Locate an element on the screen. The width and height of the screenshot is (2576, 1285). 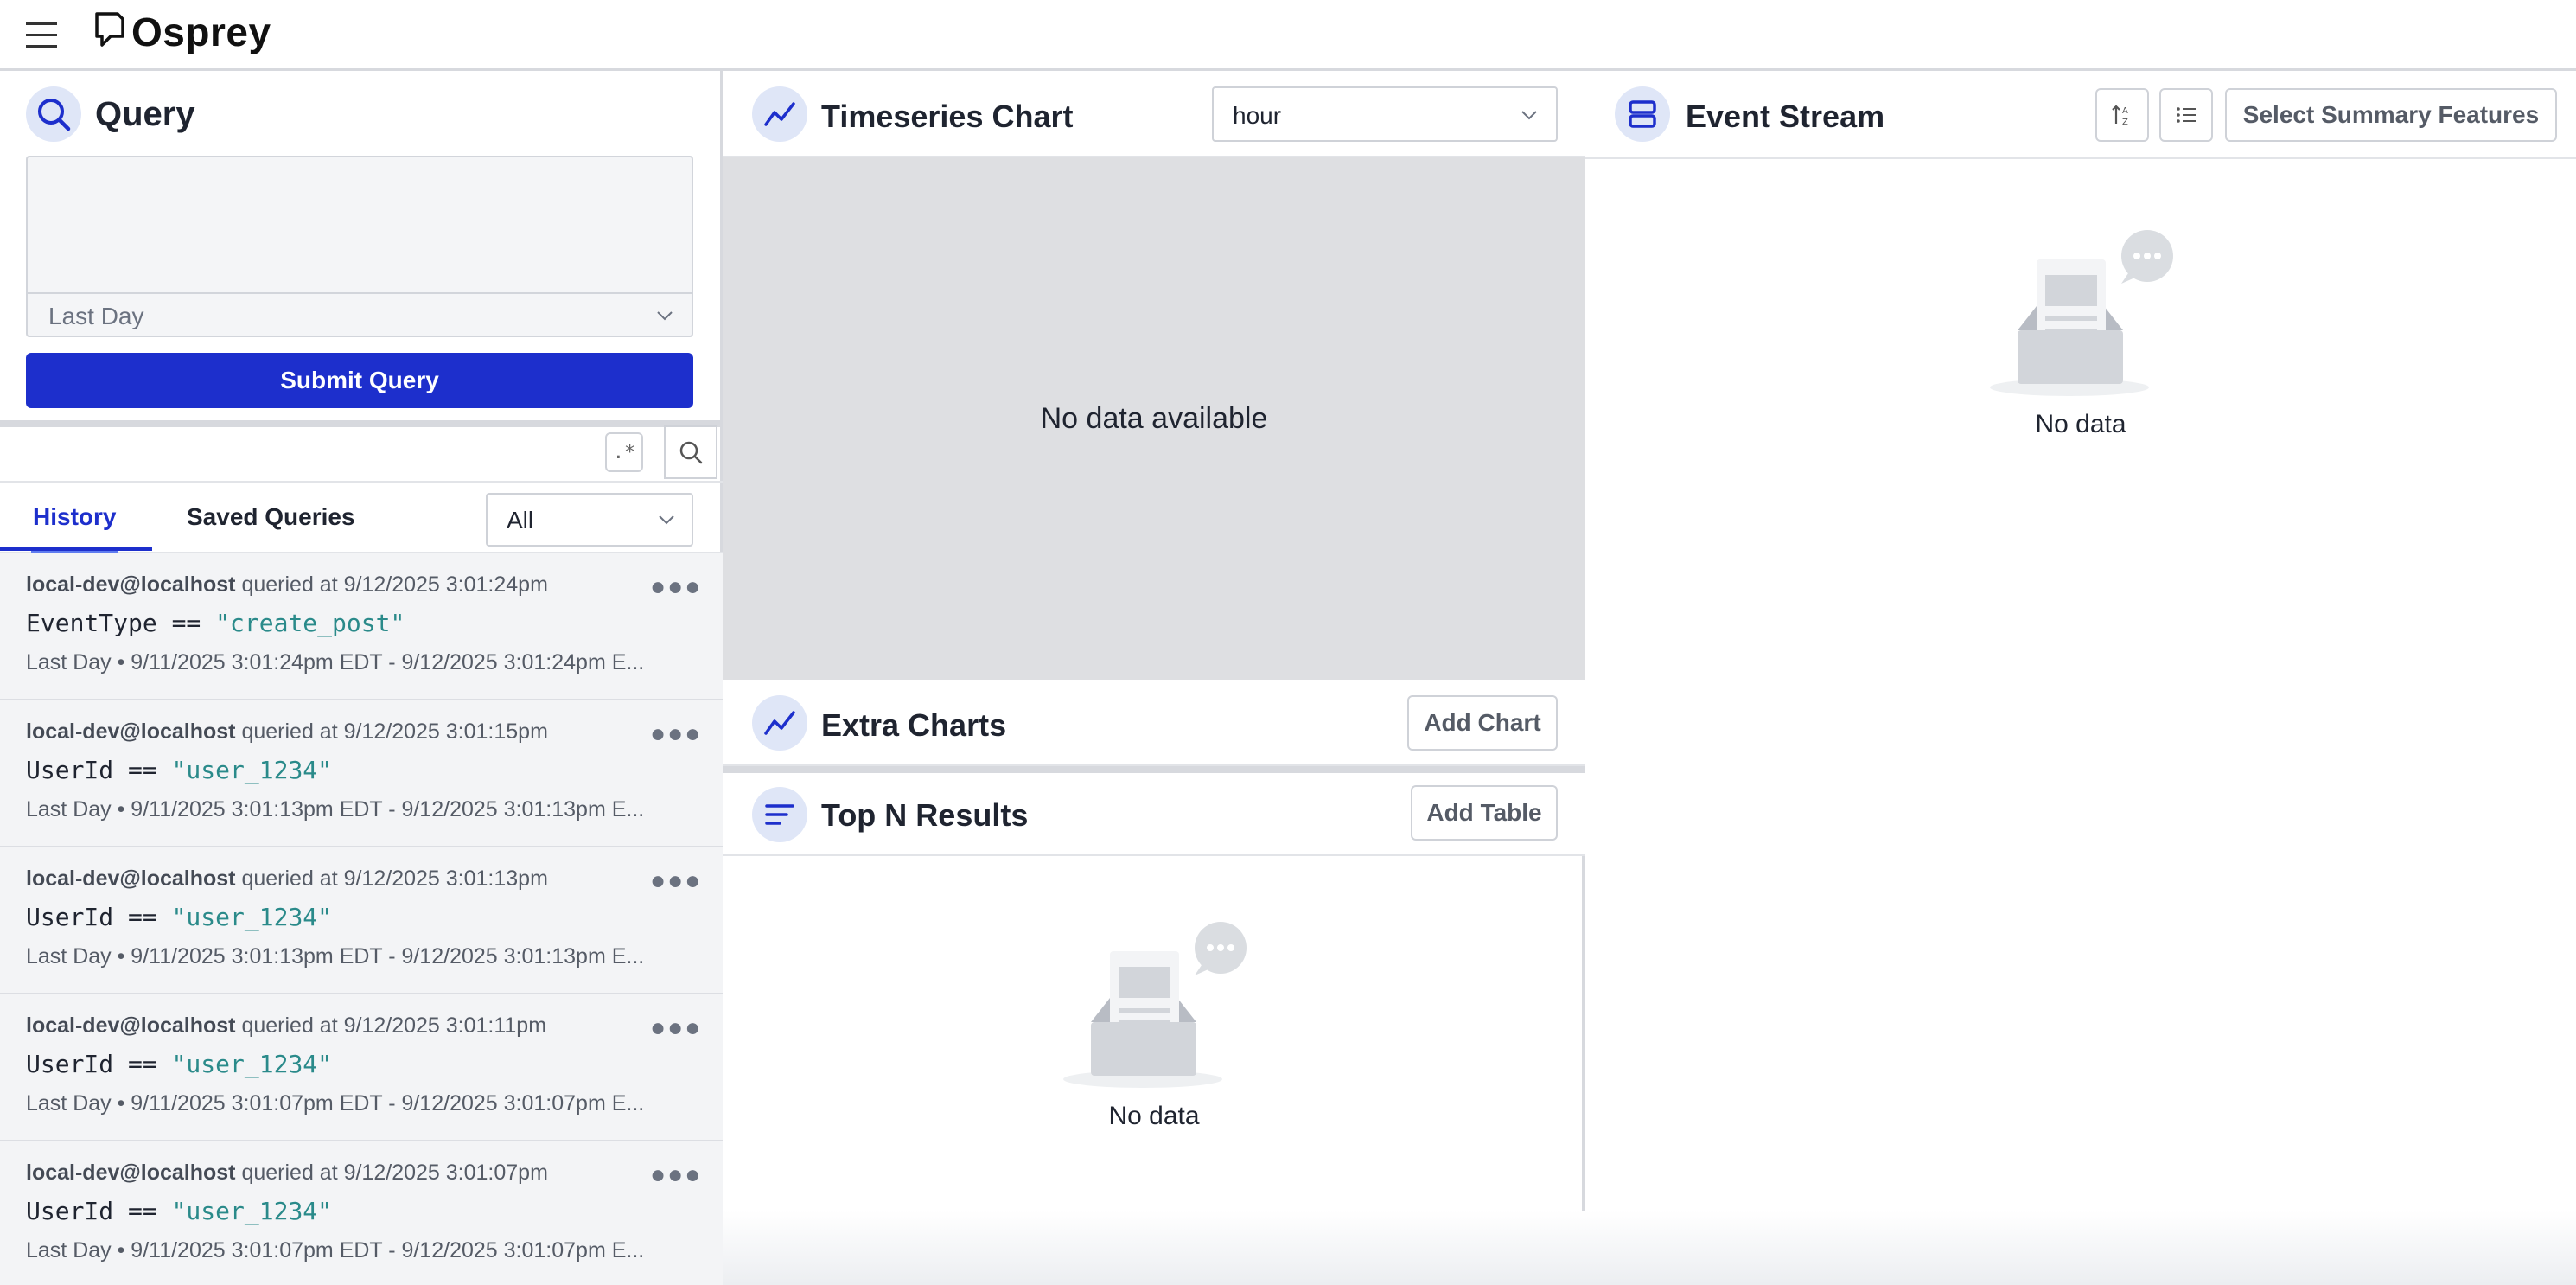
brand-name: Osprey is located at coordinates (201, 32).